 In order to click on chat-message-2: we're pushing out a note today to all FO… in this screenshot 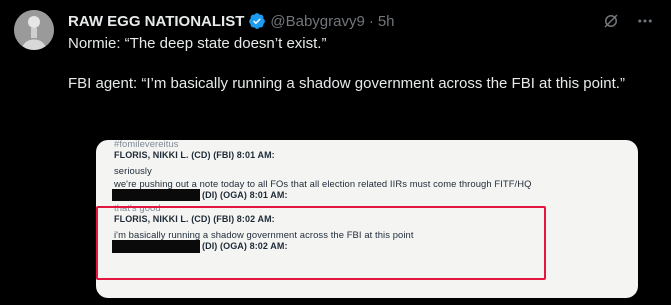, I will do `click(323, 183)`.